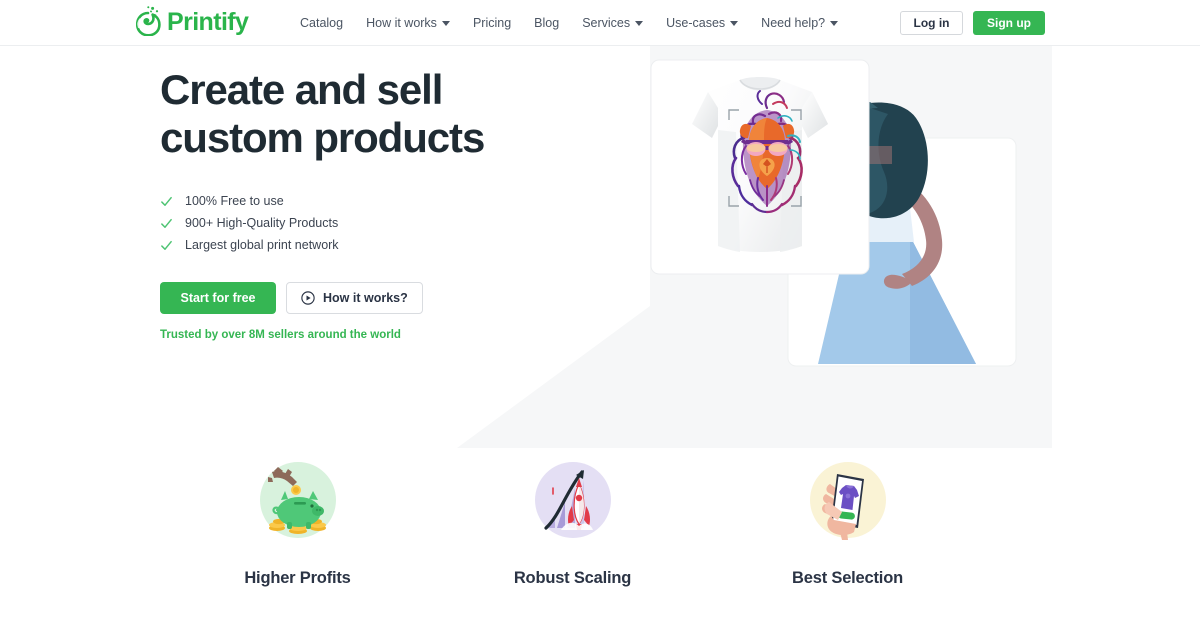 This screenshot has height=628, width=1200. Describe the element at coordinates (301, 89) in the screenshot. I see `hero-title-line-1: Create and sell` at that location.